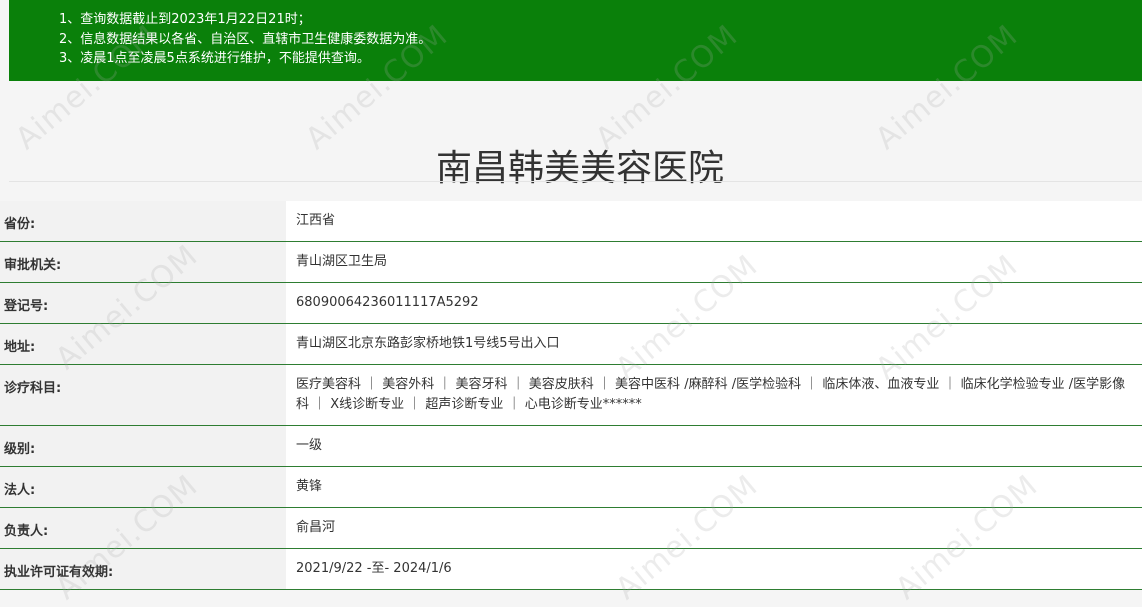  I want to click on detail-label: 级别:, so click(143, 446).